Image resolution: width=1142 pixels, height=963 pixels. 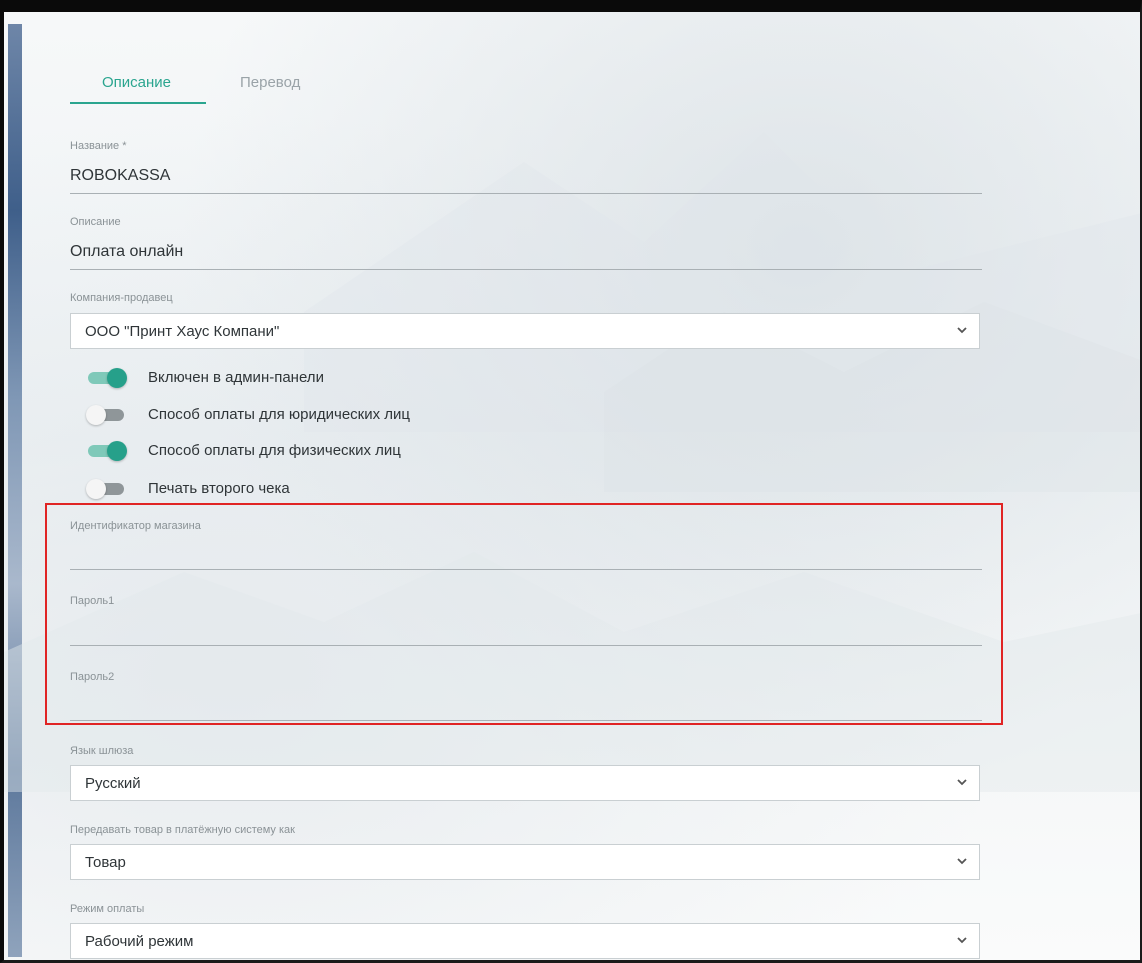 What do you see at coordinates (236, 377) in the screenshot?
I see `toggle-admin-label: Включен в админ-панели` at bounding box center [236, 377].